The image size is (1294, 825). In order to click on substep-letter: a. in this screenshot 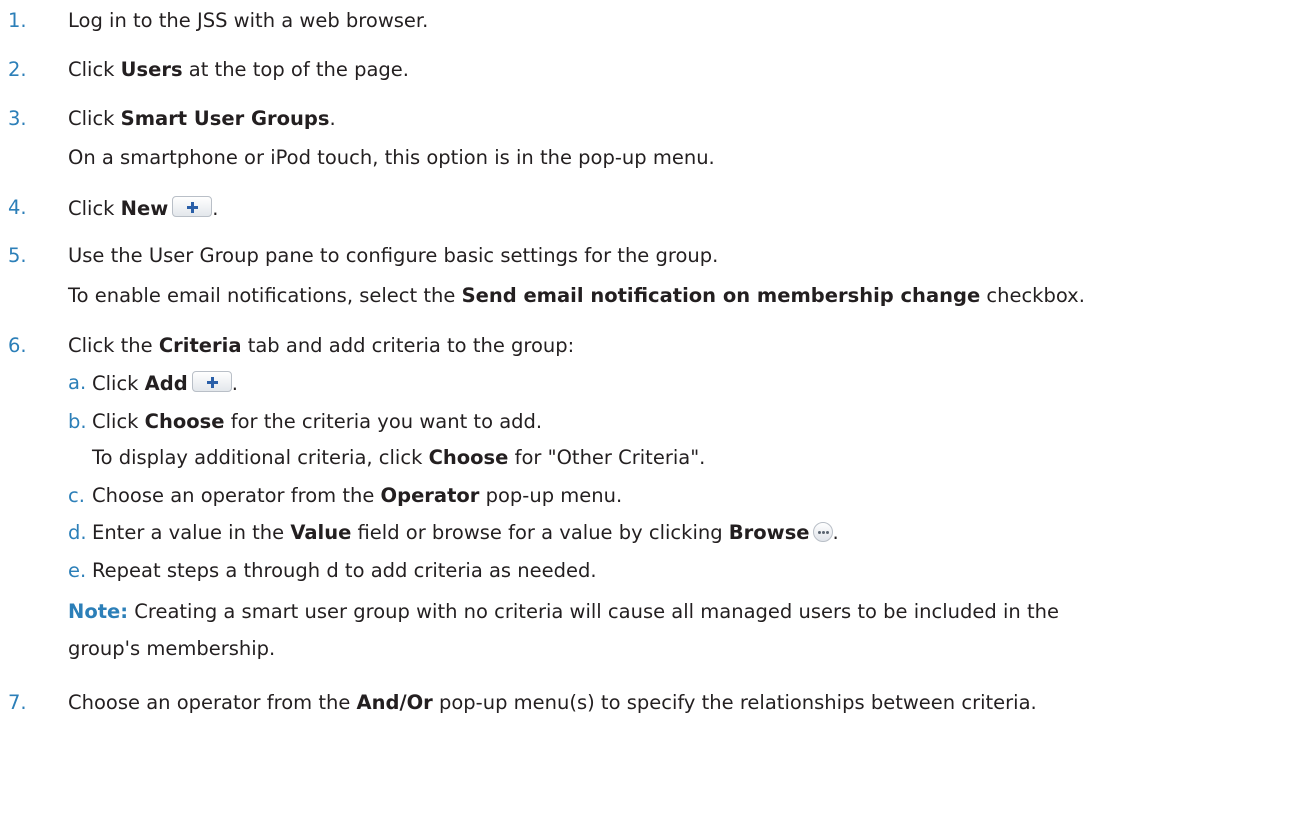, I will do `click(77, 382)`.